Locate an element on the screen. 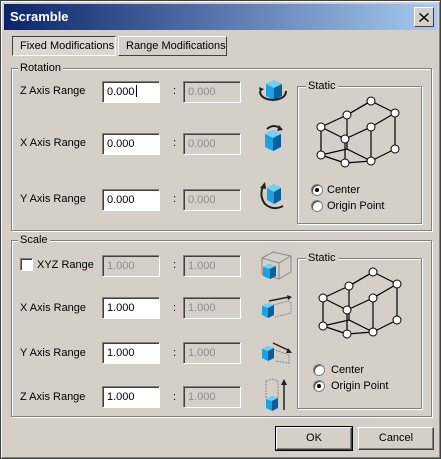 This screenshot has width=441, height=459. tab-fixed-modifications: Fixed Modifications is located at coordinates (64, 46).